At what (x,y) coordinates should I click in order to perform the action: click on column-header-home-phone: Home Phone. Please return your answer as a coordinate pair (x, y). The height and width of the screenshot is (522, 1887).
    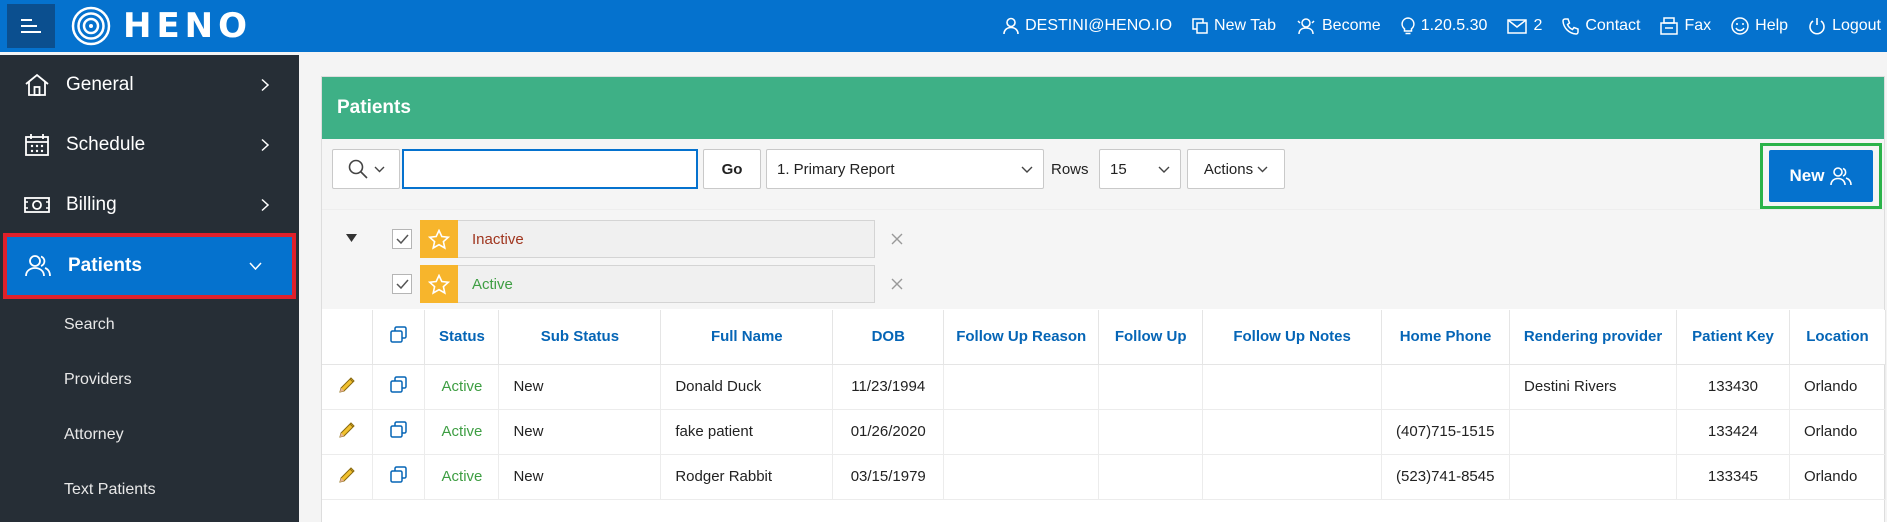
    Looking at the image, I should click on (1446, 337).